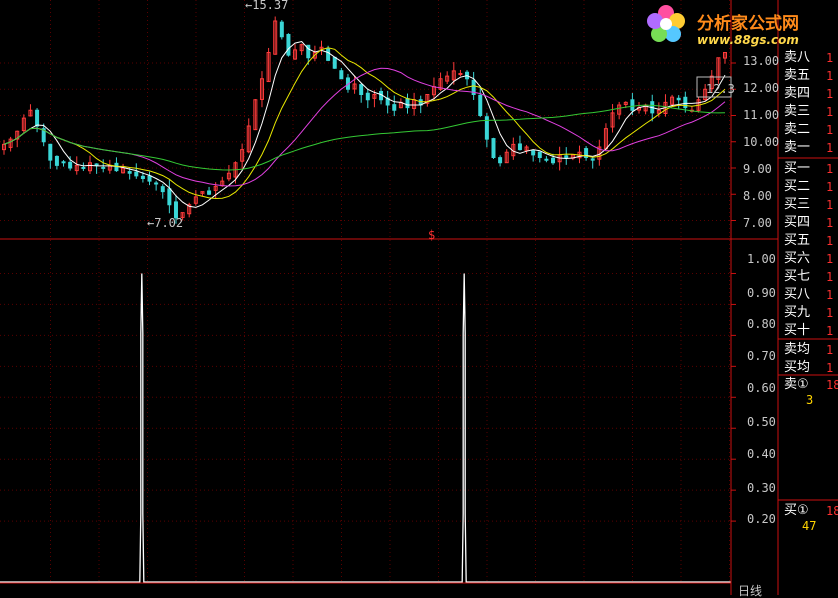 The height and width of the screenshot is (598, 838). What do you see at coordinates (830, 76) in the screenshot?
I see `sell-level-5-value: 1` at bounding box center [830, 76].